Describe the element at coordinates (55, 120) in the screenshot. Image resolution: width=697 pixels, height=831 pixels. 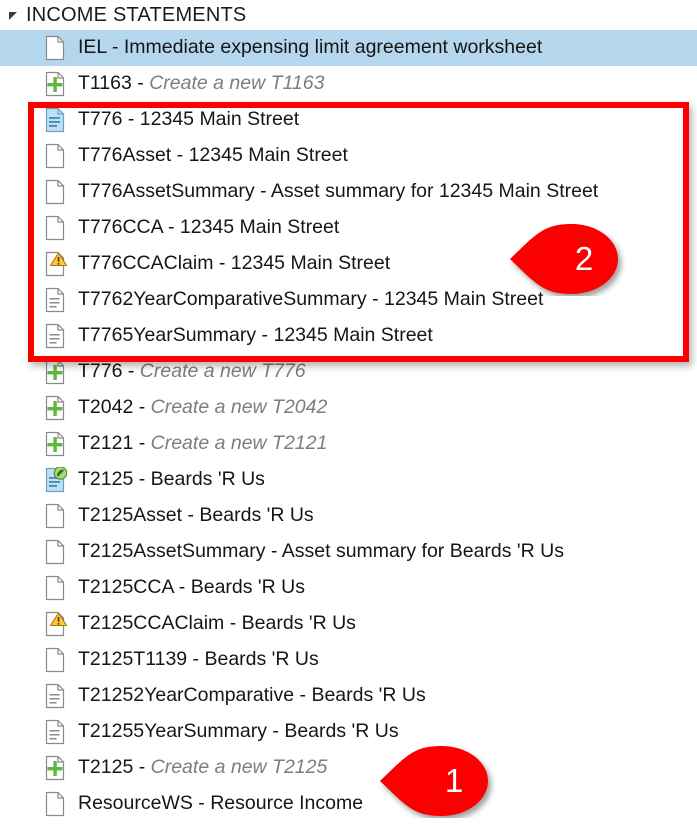
I see `filled-document-icon` at that location.